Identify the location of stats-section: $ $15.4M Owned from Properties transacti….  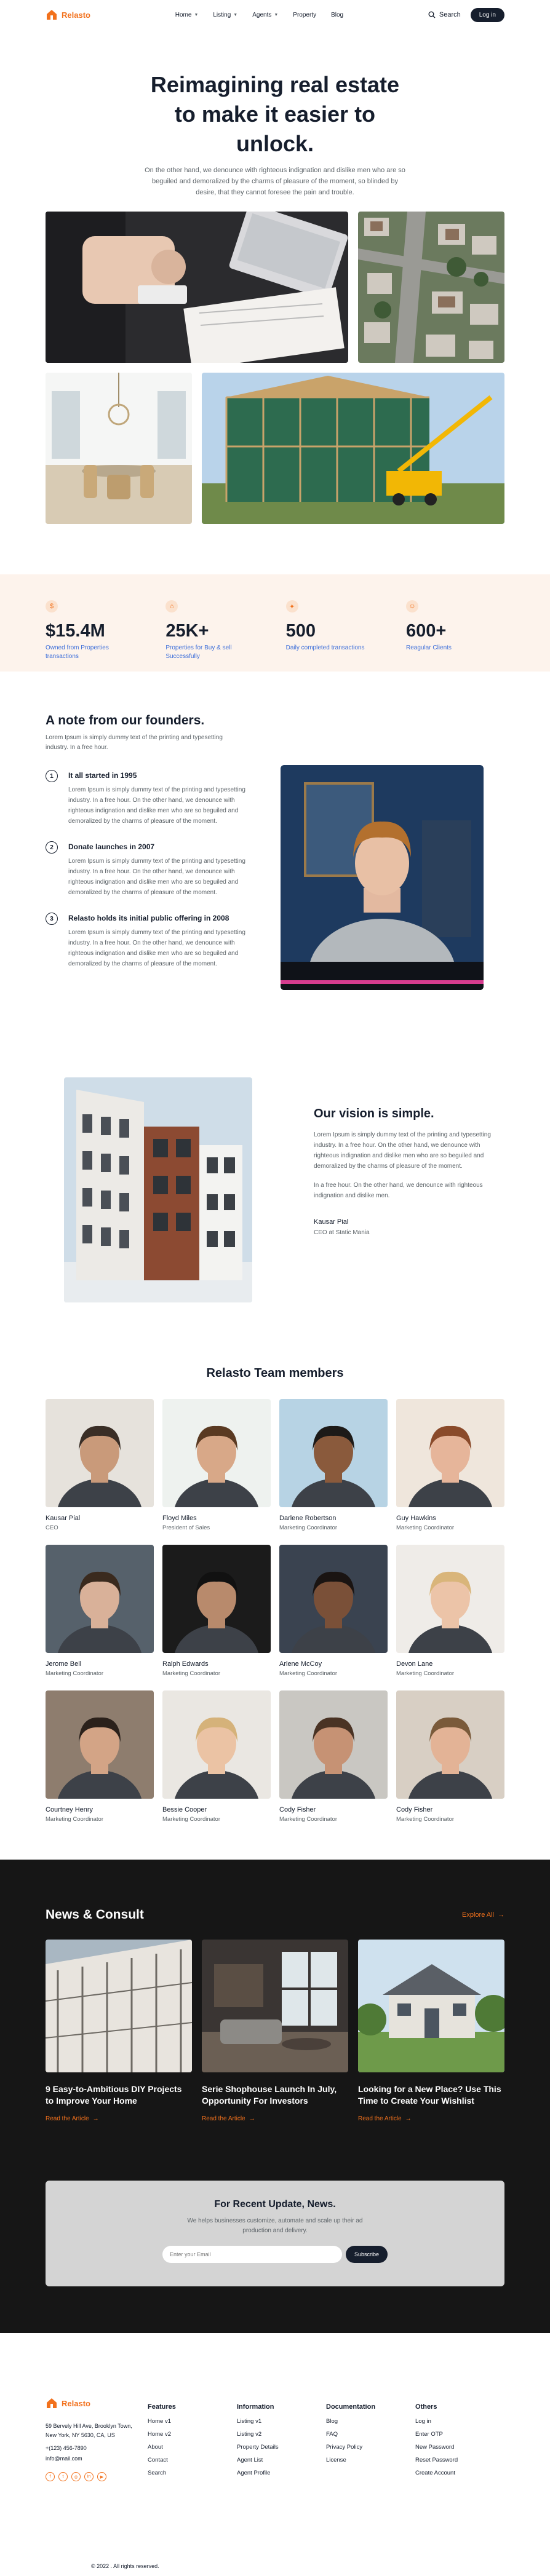
(275, 623).